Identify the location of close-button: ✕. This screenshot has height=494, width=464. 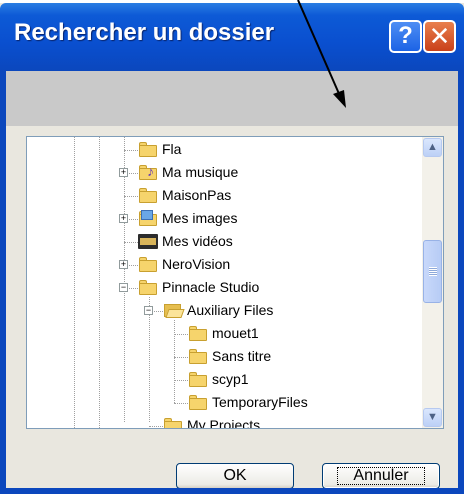
(439, 36).